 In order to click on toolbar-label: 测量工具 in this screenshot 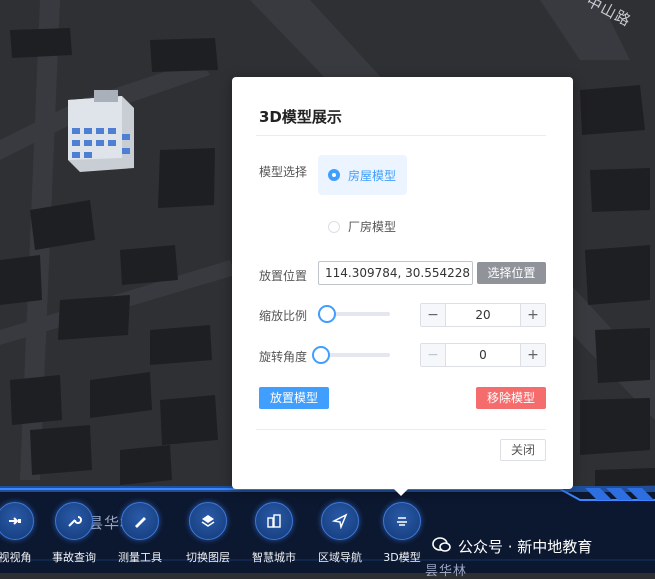, I will do `click(140, 557)`.